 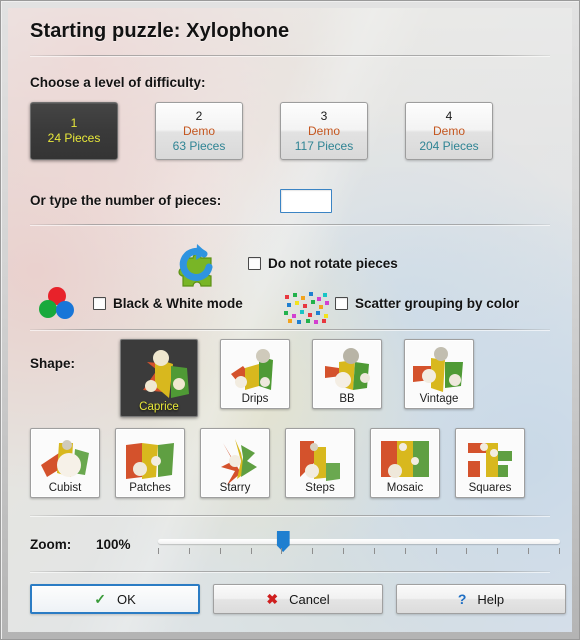 I want to click on difficulty-pieces: 117 Pieces, so click(x=324, y=145).